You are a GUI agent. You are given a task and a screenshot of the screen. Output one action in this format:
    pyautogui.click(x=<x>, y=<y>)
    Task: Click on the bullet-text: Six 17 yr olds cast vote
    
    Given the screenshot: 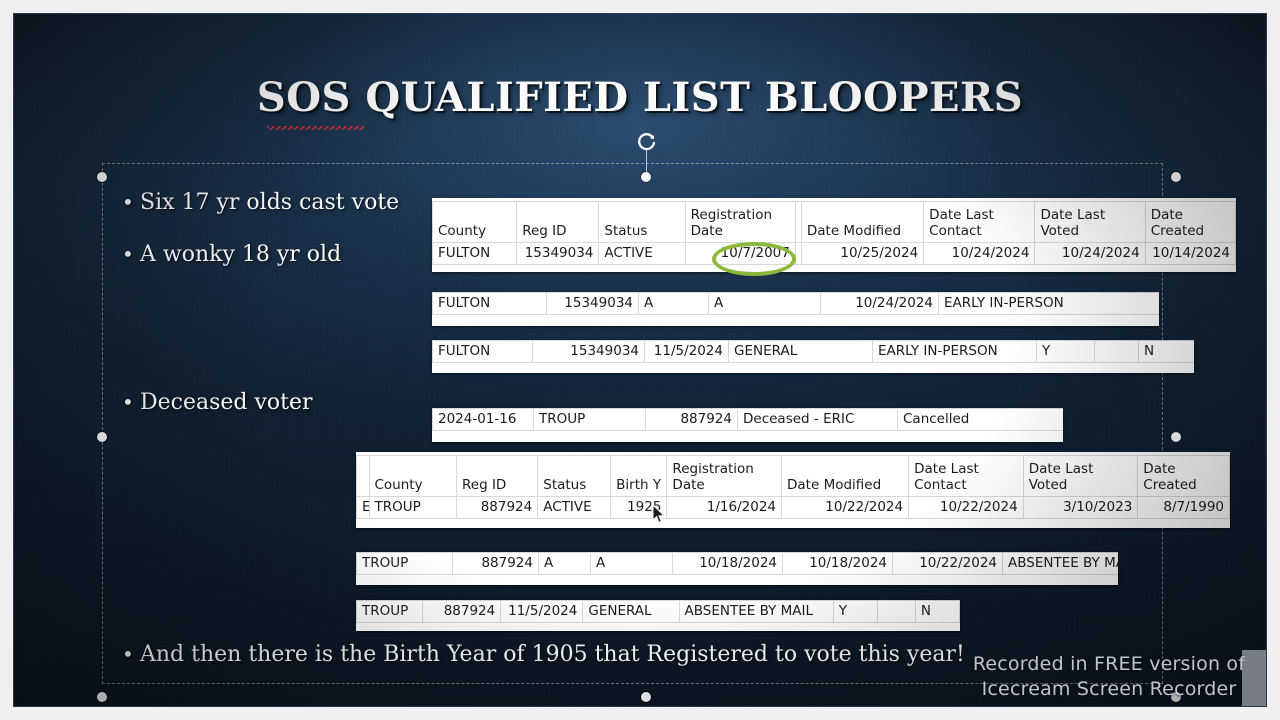 What is the action you would take?
    pyautogui.click(x=270, y=202)
    